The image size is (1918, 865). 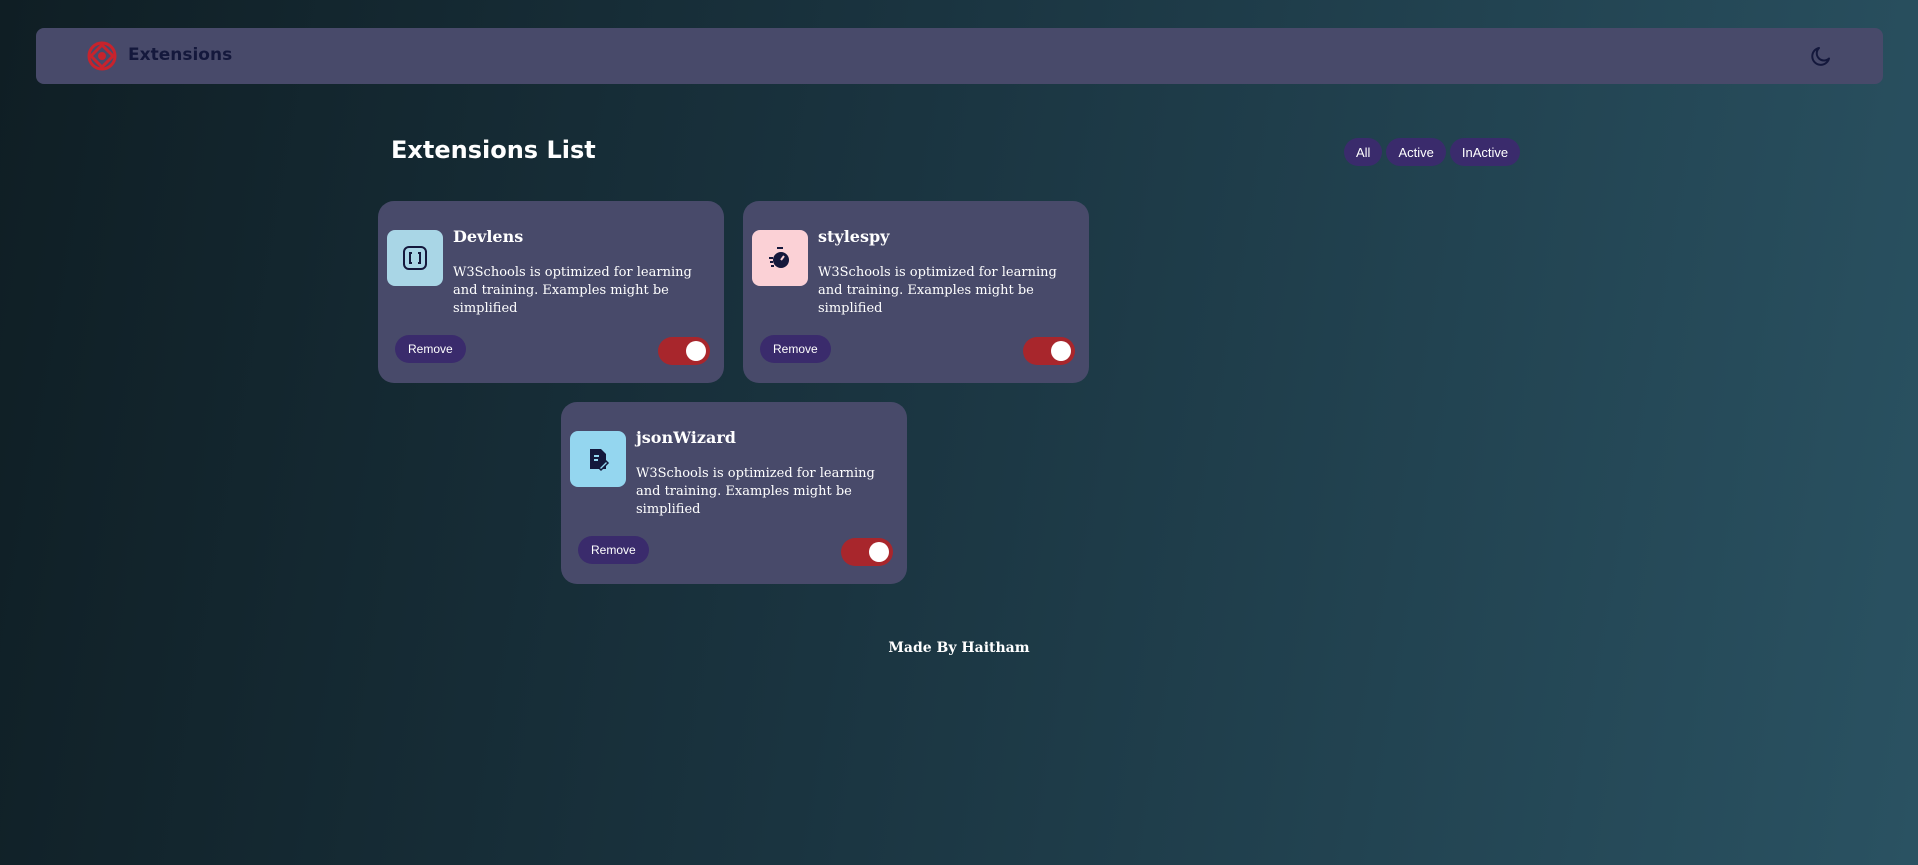 I want to click on extensions-logo-icon, so click(x=102, y=56).